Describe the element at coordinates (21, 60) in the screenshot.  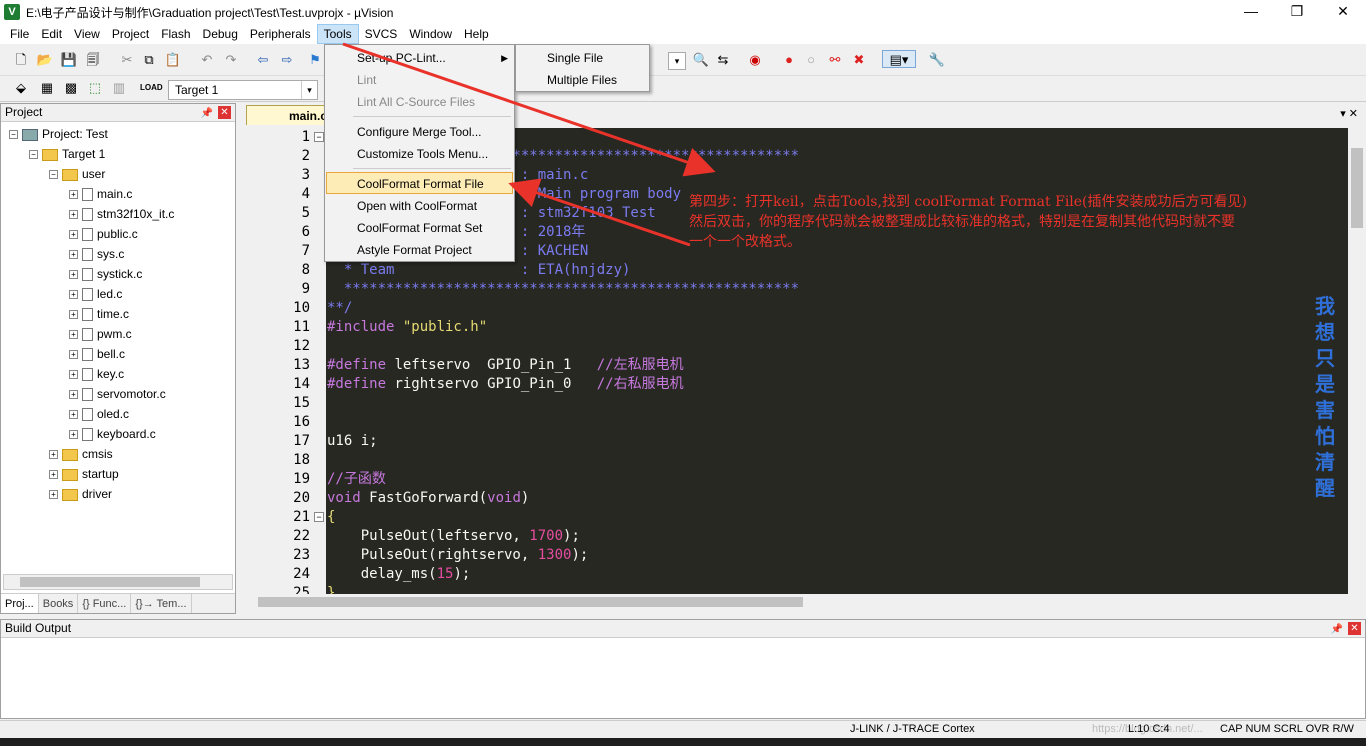
I see `new-file-icon: 🗋` at that location.